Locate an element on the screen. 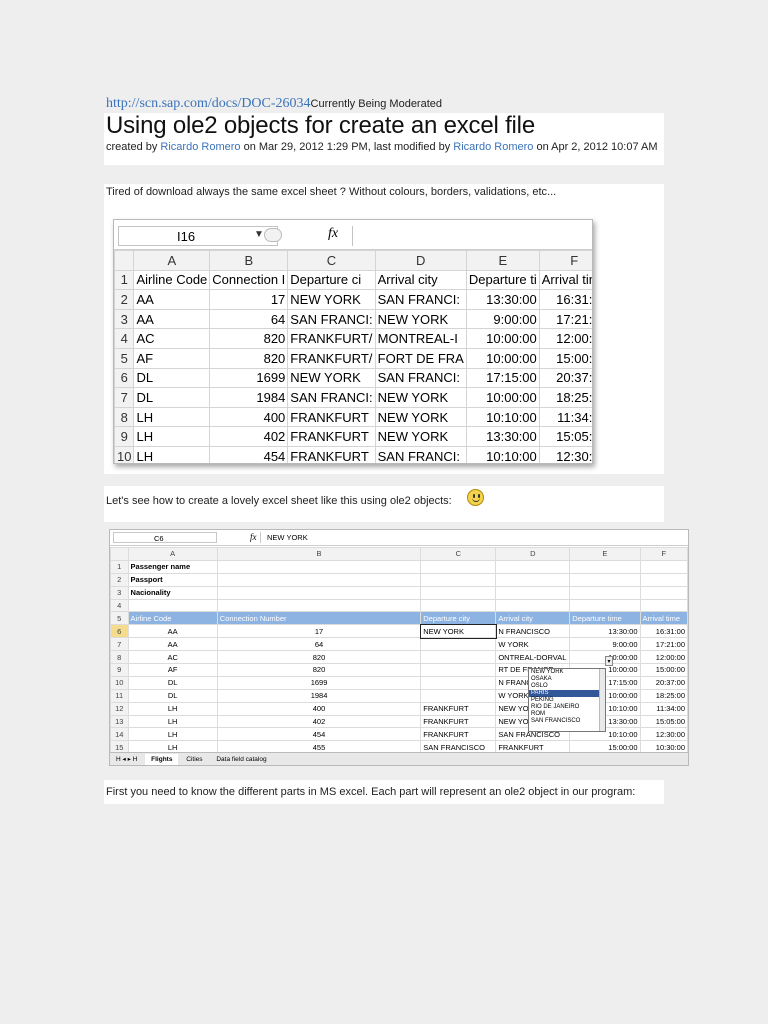  row-header: 7 is located at coordinates (124, 397).